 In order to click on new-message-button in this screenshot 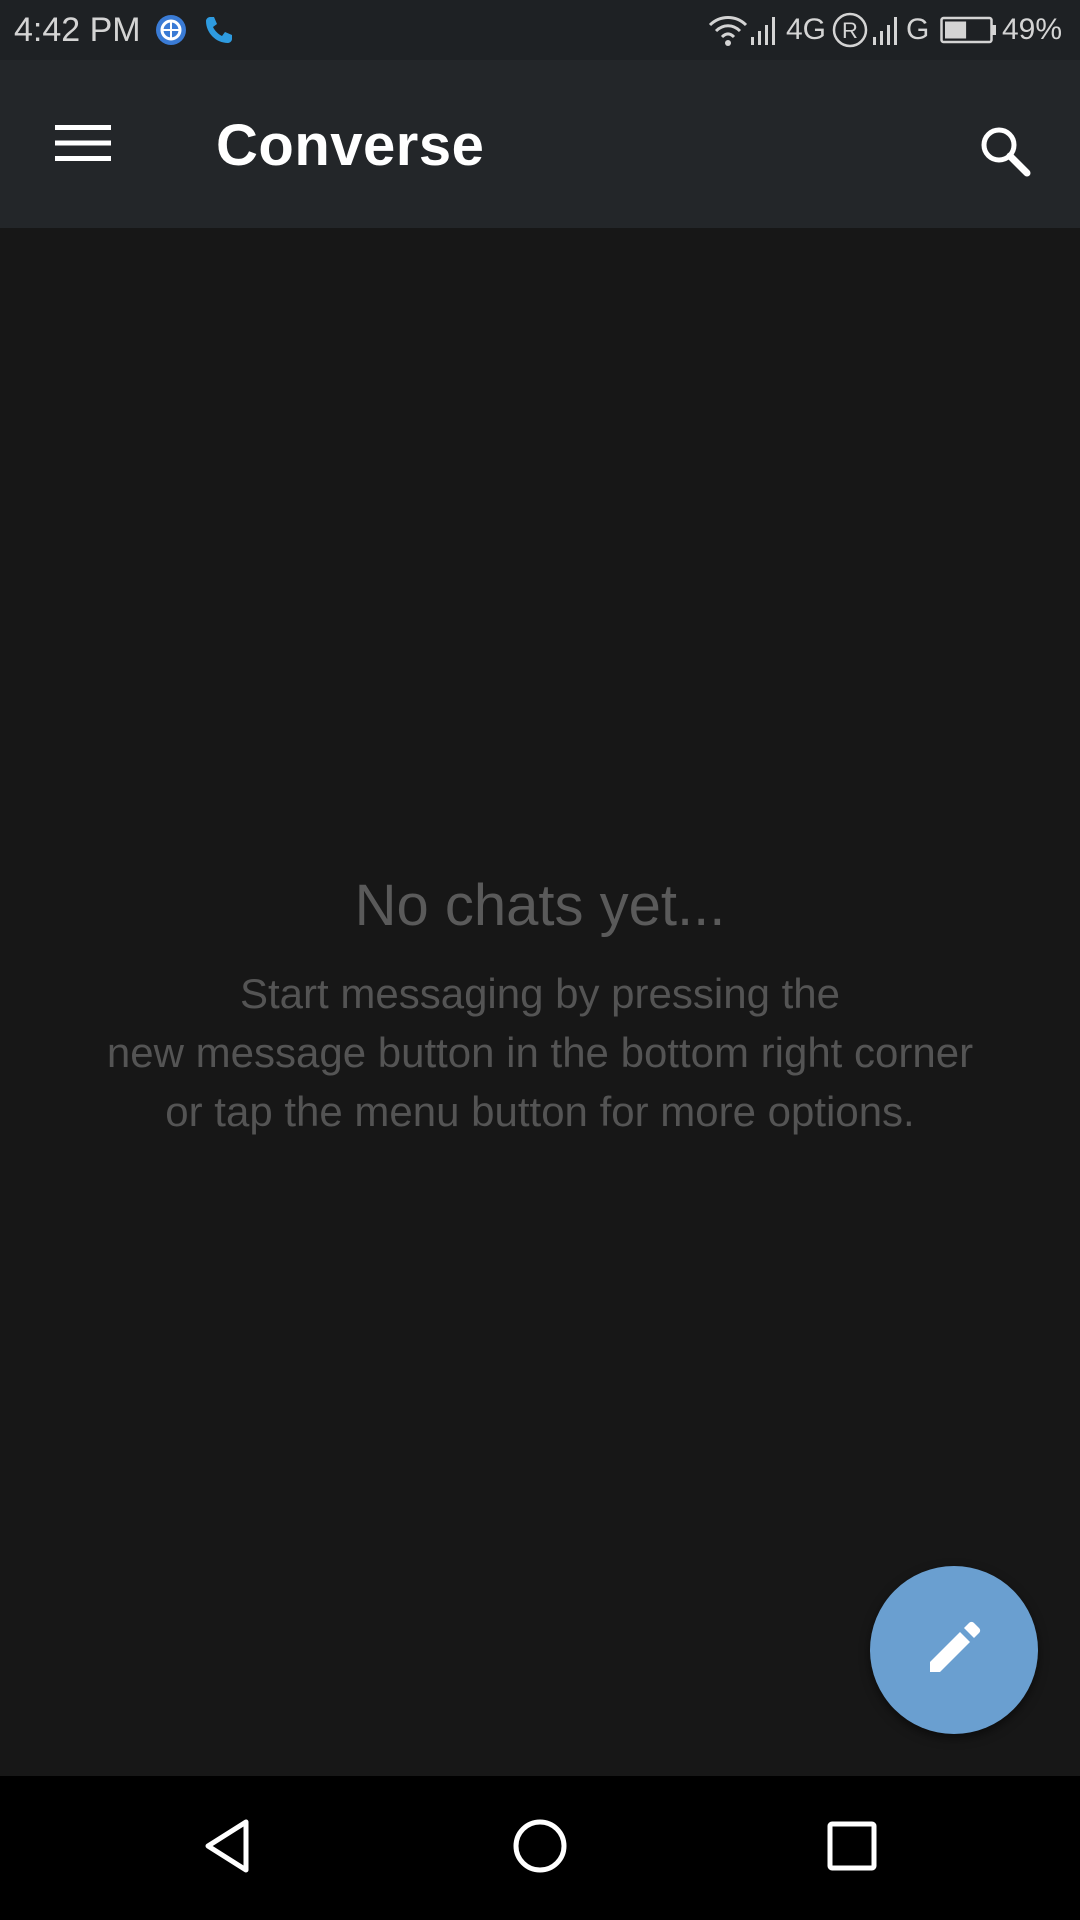, I will do `click(954, 1650)`.